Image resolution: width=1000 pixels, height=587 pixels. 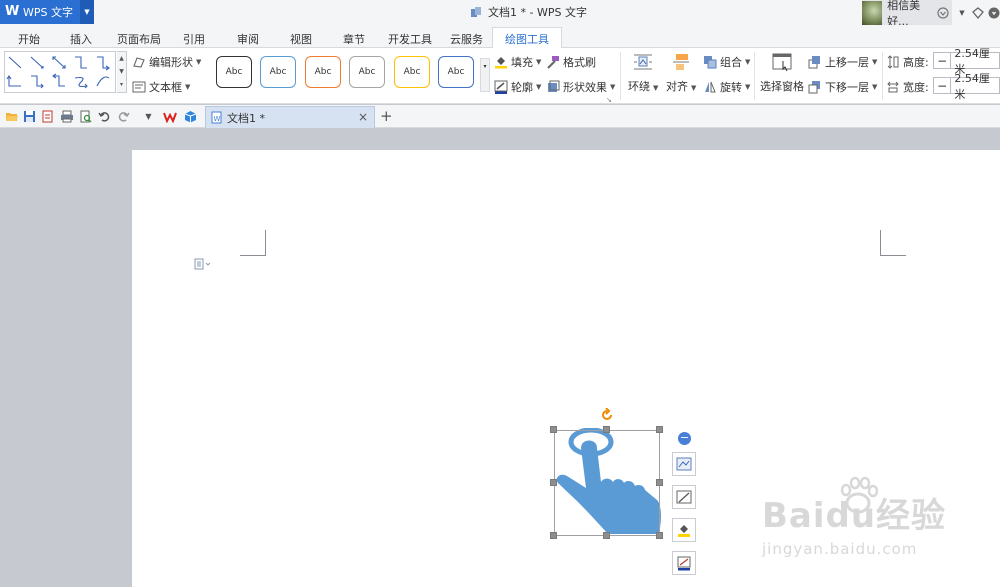 What do you see at coordinates (842, 62) in the screenshot?
I see `bring-forward-button: 上移一层 ▼` at bounding box center [842, 62].